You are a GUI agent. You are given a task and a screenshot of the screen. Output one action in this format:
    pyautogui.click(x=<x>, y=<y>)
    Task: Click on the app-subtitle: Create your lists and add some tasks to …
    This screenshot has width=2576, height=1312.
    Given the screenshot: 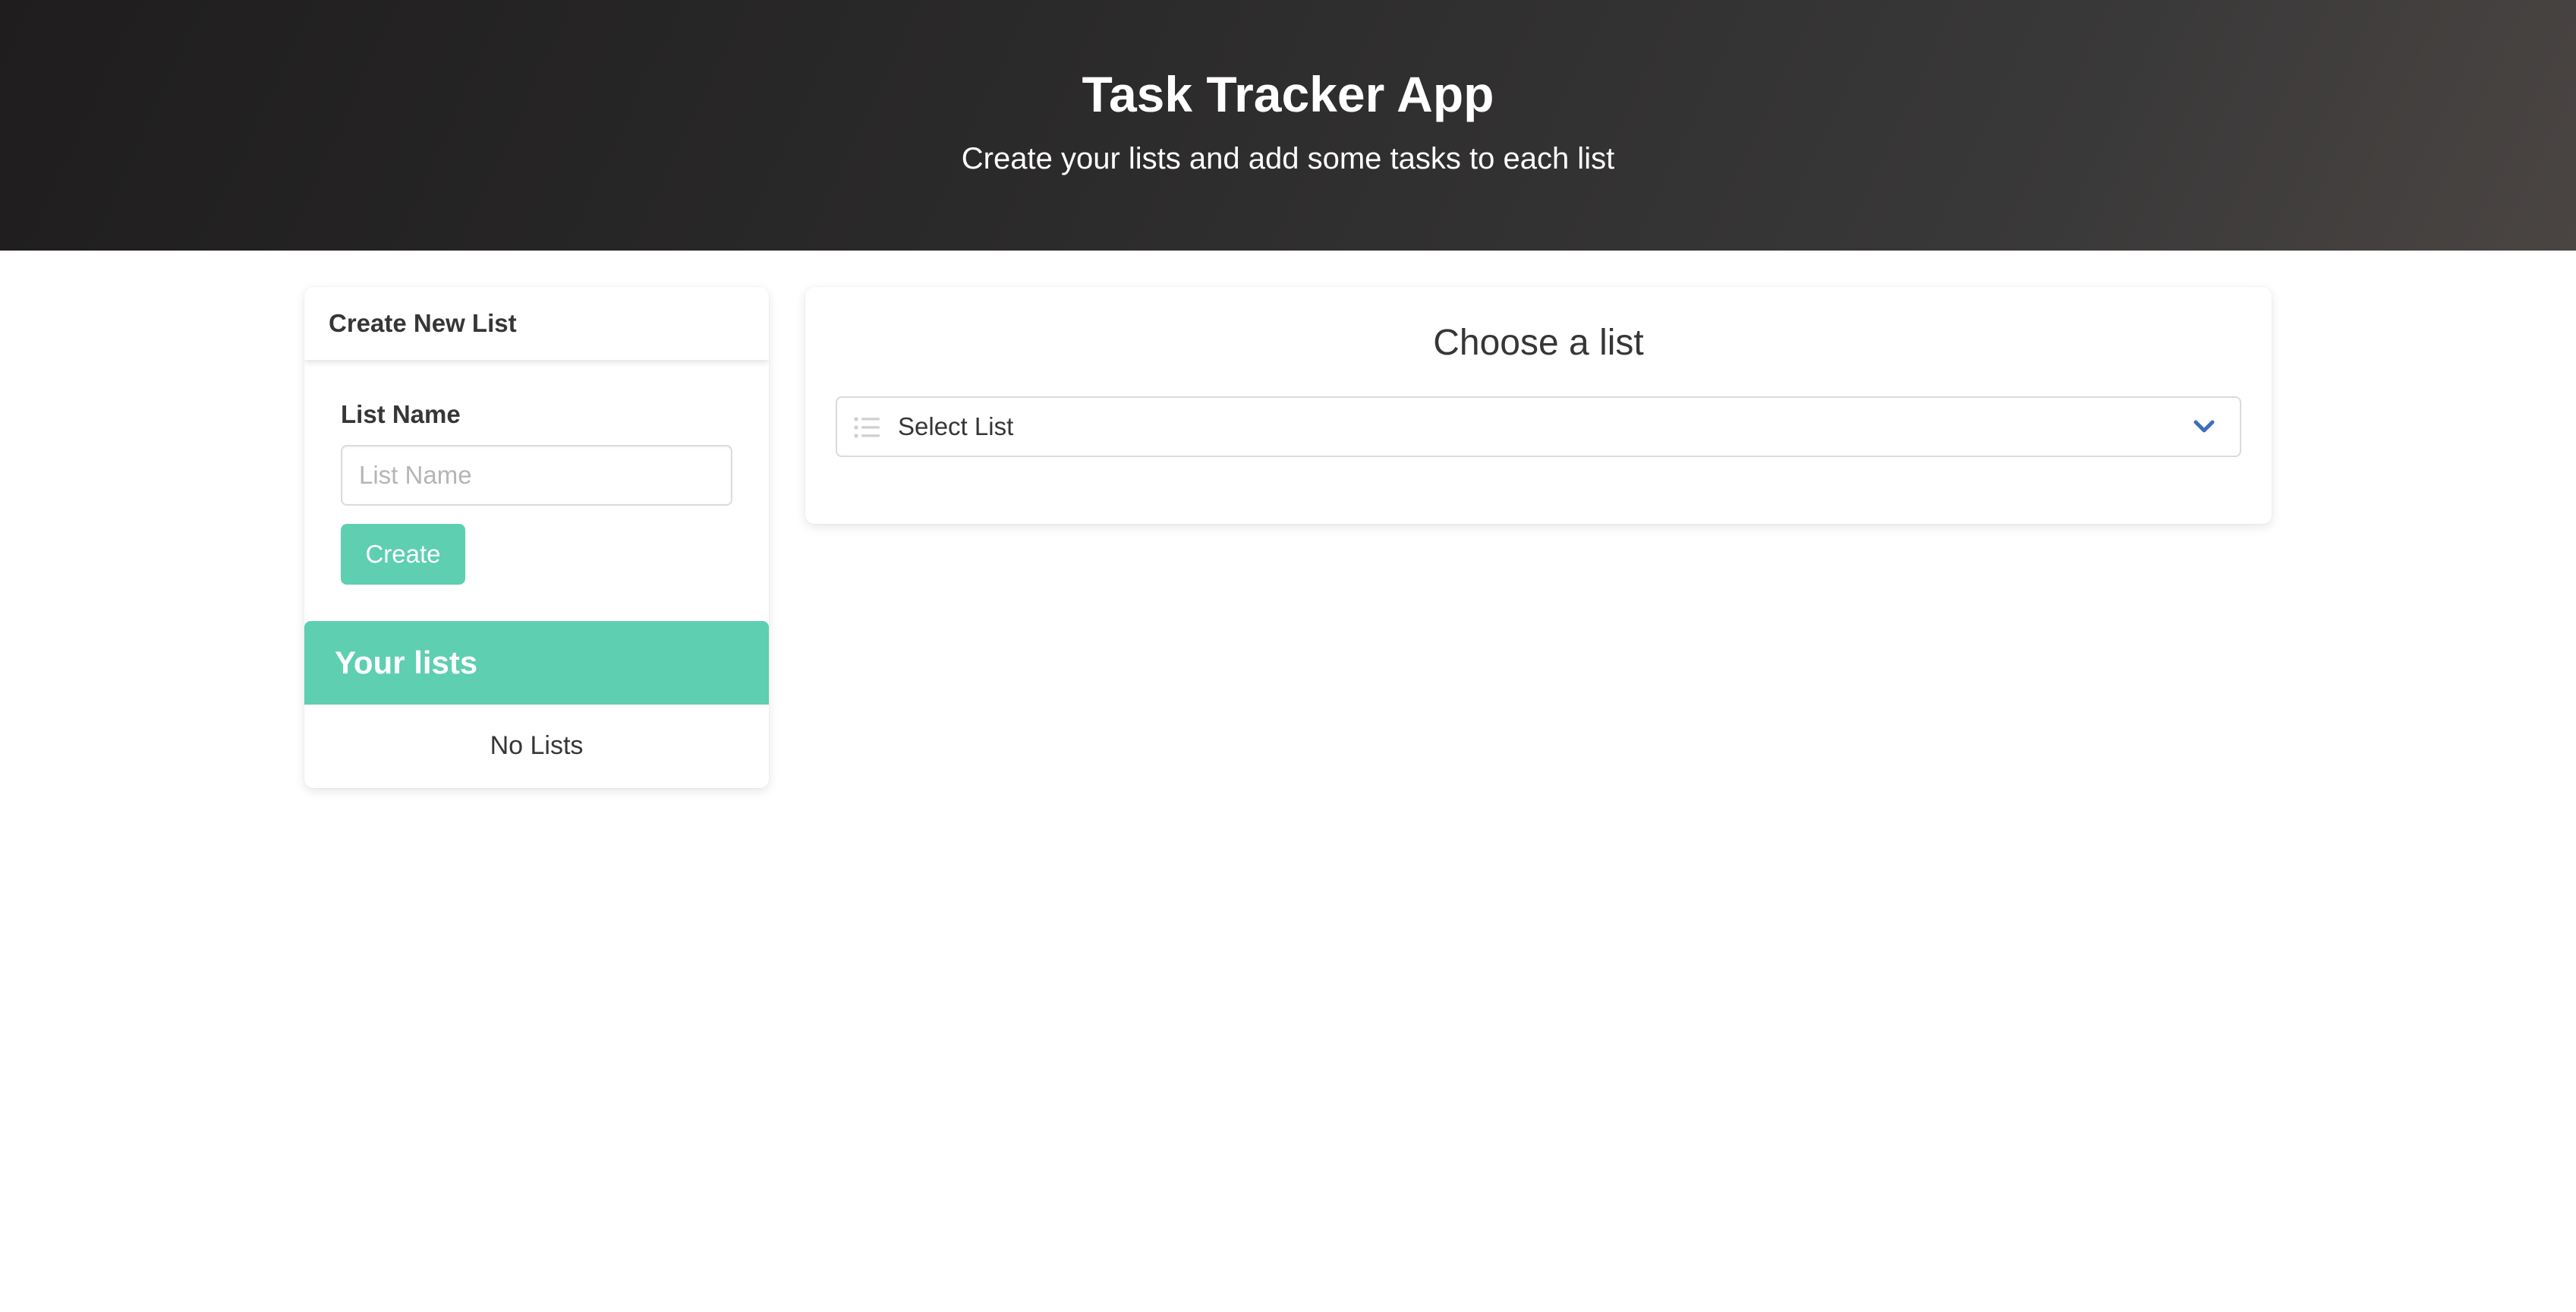 What is the action you would take?
    pyautogui.click(x=1288, y=159)
    